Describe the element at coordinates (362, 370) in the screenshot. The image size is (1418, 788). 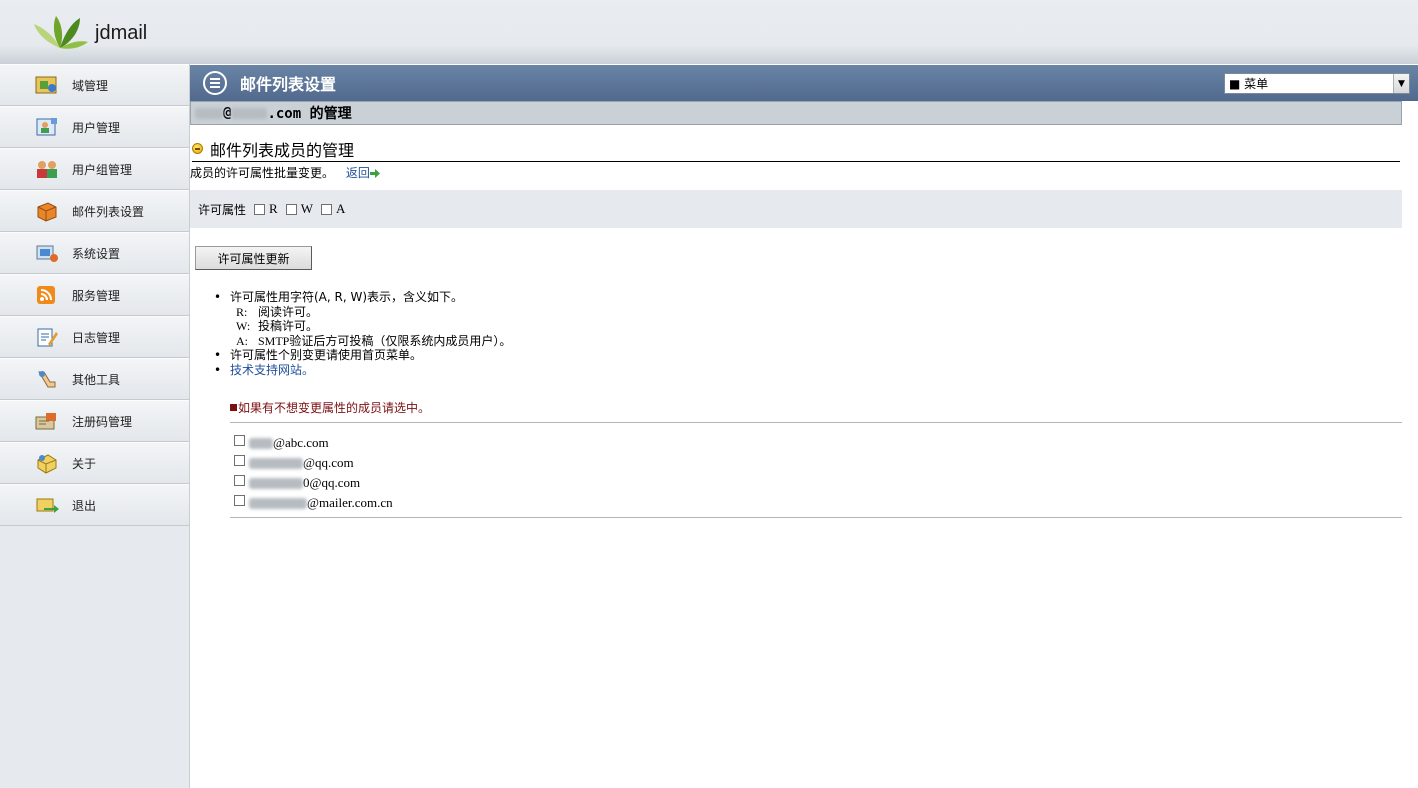
I see `note-item: 技术支持网站。` at that location.